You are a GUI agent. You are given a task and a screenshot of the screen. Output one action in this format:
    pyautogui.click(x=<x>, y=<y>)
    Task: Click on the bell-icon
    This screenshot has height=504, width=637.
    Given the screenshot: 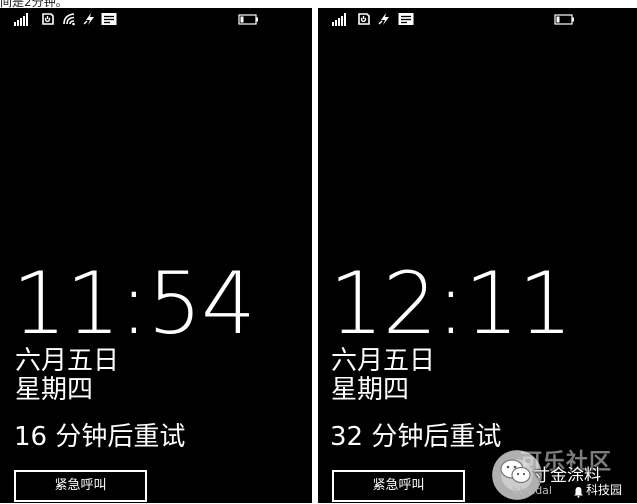 What is the action you would take?
    pyautogui.click(x=578, y=490)
    